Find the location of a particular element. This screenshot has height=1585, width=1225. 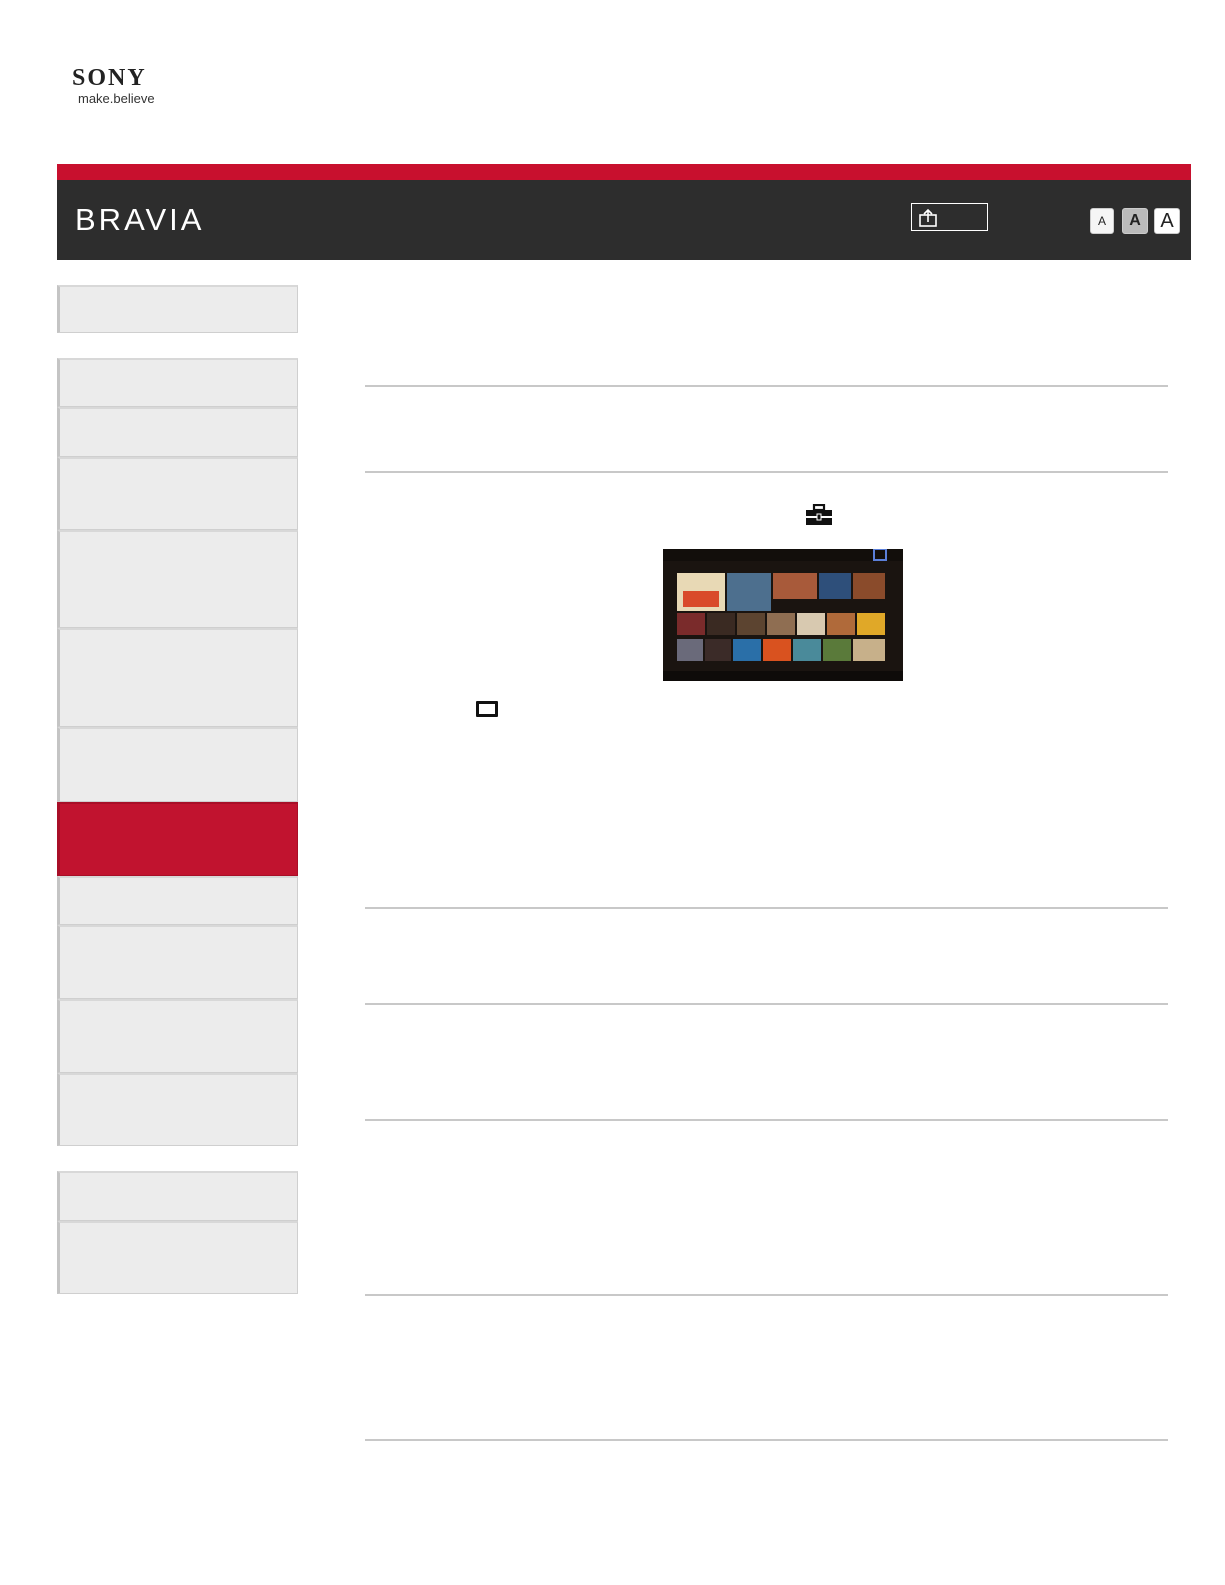

sidebar-item-active is located at coordinates (177, 839).